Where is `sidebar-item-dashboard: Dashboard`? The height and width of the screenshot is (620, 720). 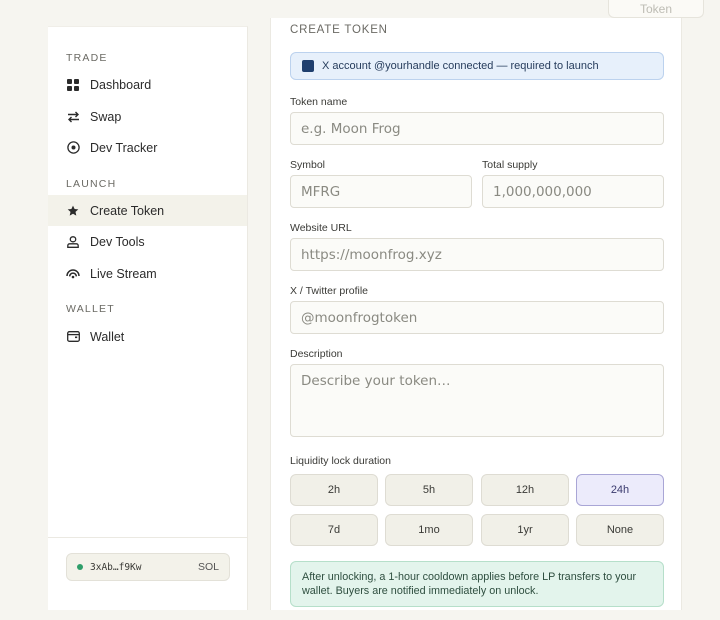 sidebar-item-dashboard: Dashboard is located at coordinates (147, 84).